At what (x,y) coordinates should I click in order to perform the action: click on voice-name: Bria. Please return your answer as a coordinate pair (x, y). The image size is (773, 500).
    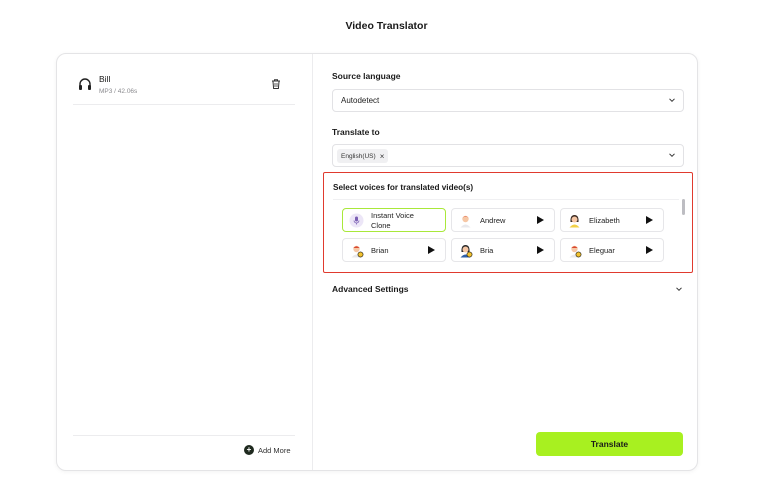
    Looking at the image, I should click on (487, 250).